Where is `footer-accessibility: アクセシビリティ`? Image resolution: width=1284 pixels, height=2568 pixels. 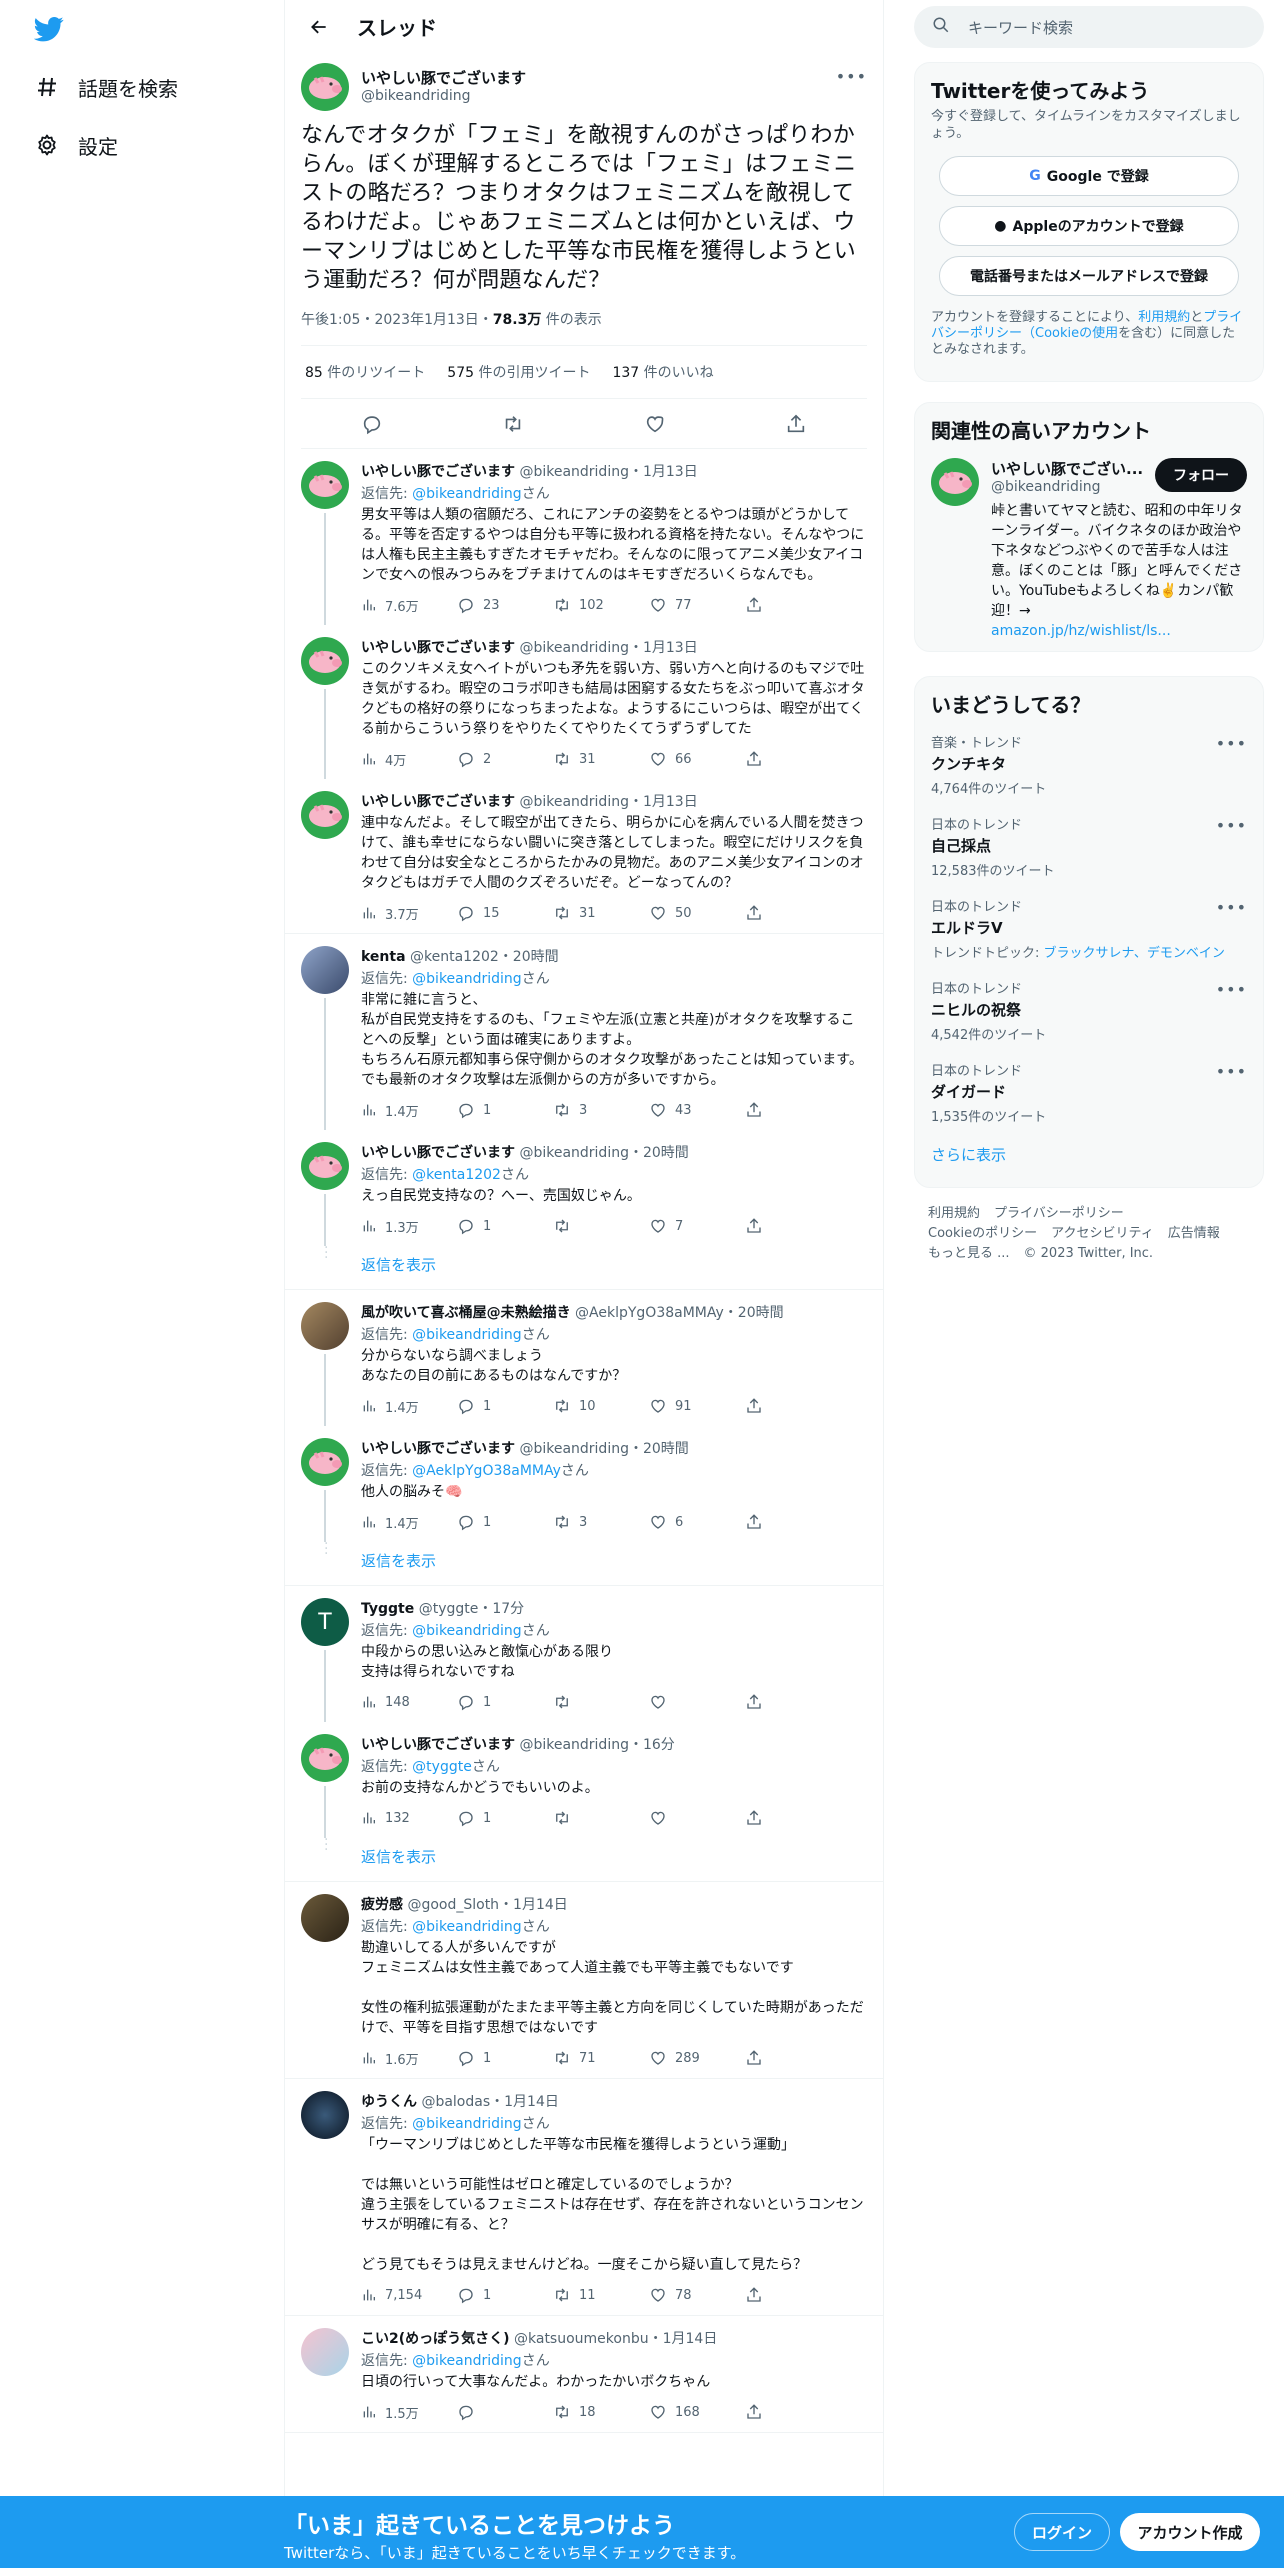 footer-accessibility: アクセシビリティ is located at coordinates (1102, 1233).